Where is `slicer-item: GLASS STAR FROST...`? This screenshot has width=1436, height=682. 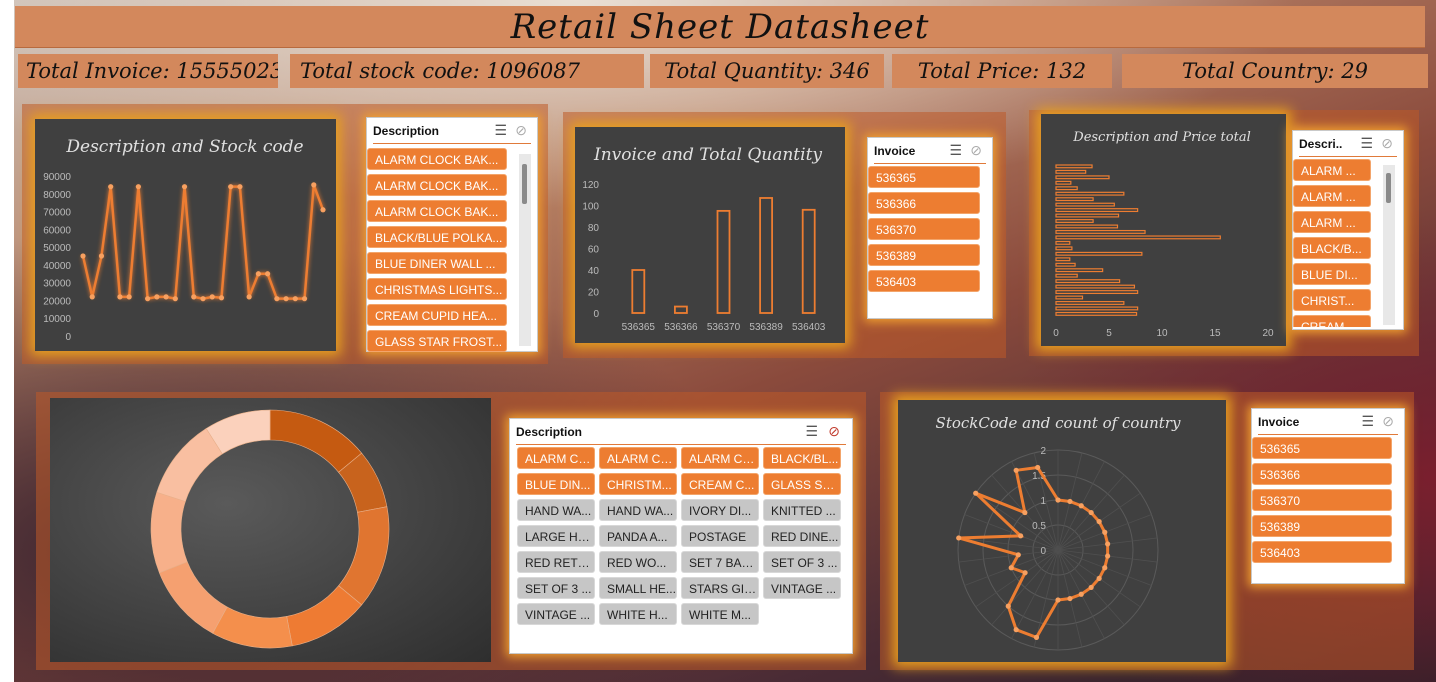
slicer-item: GLASS STAR FROST... is located at coordinates (437, 341).